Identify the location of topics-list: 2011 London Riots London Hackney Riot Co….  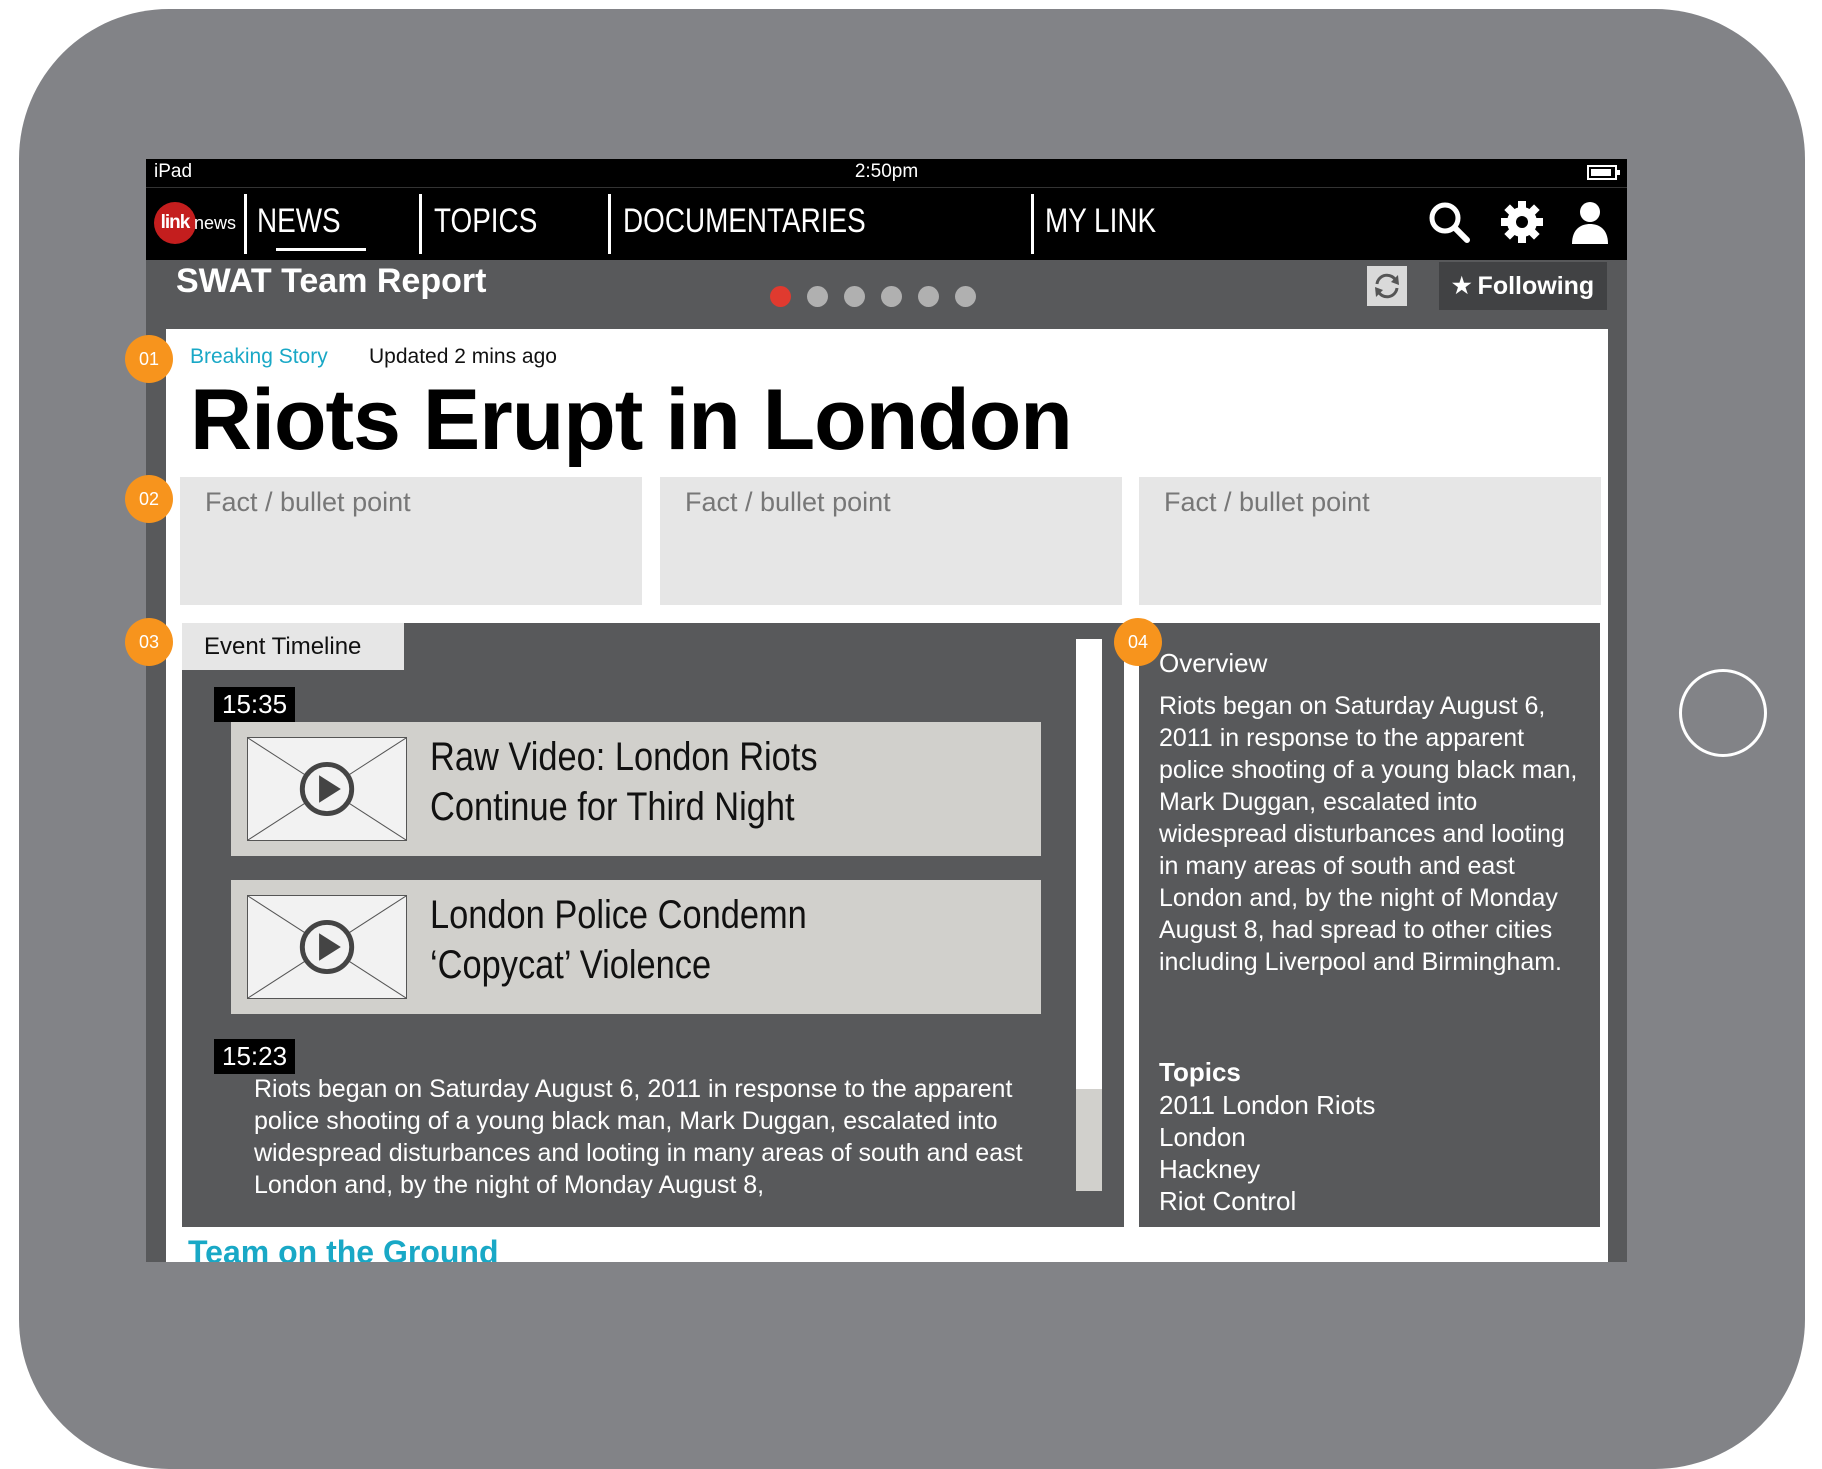
(1267, 1153).